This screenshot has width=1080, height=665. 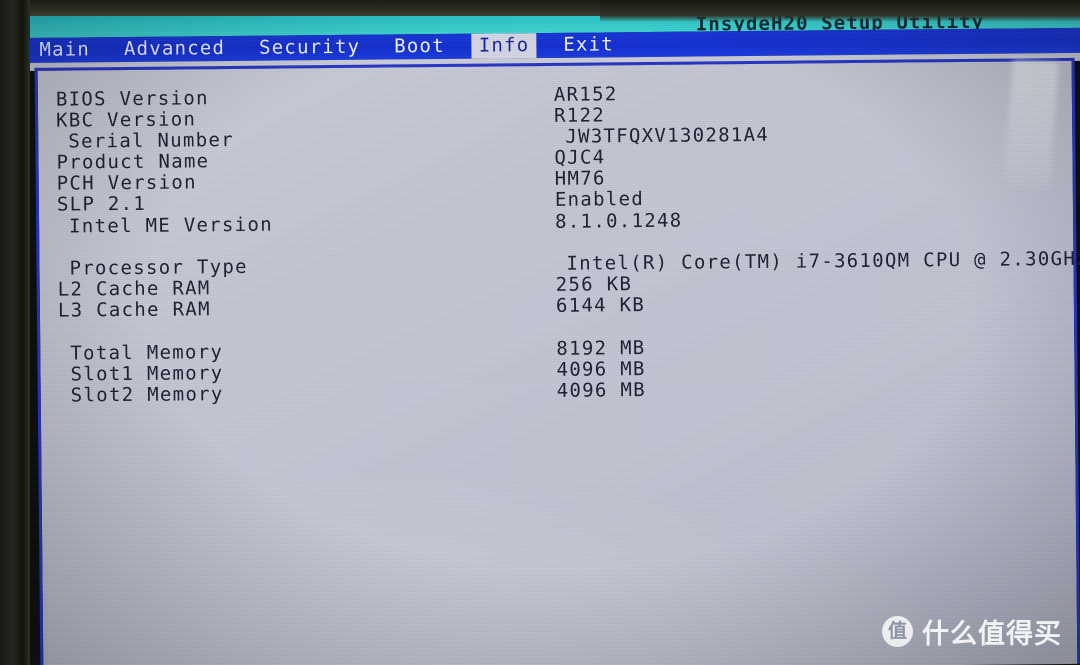 What do you see at coordinates (588, 45) in the screenshot?
I see `tab-exit: Exit` at bounding box center [588, 45].